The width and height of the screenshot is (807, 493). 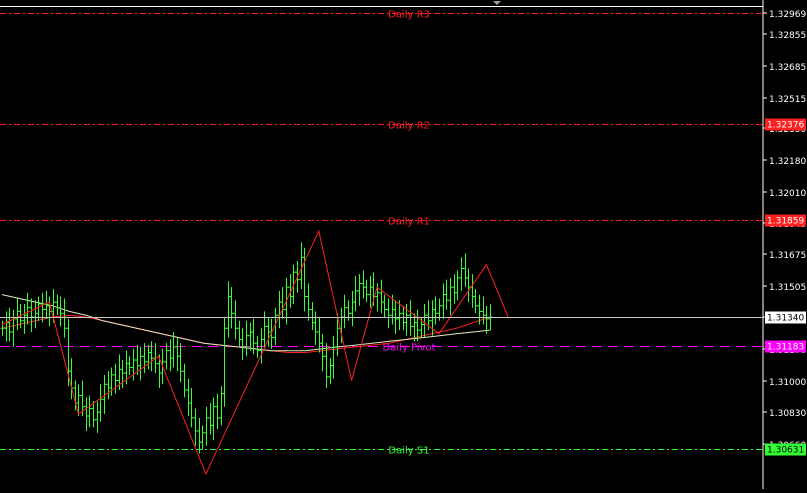 What do you see at coordinates (409, 126) in the screenshot?
I see `pivot-label: Daily R2` at bounding box center [409, 126].